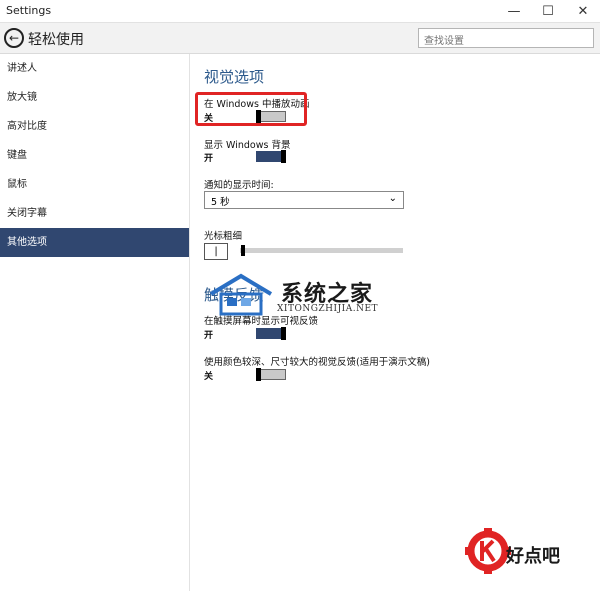 The width and height of the screenshot is (600, 591). I want to click on sidebar-item-magnifier: 放大镜, so click(94, 97).